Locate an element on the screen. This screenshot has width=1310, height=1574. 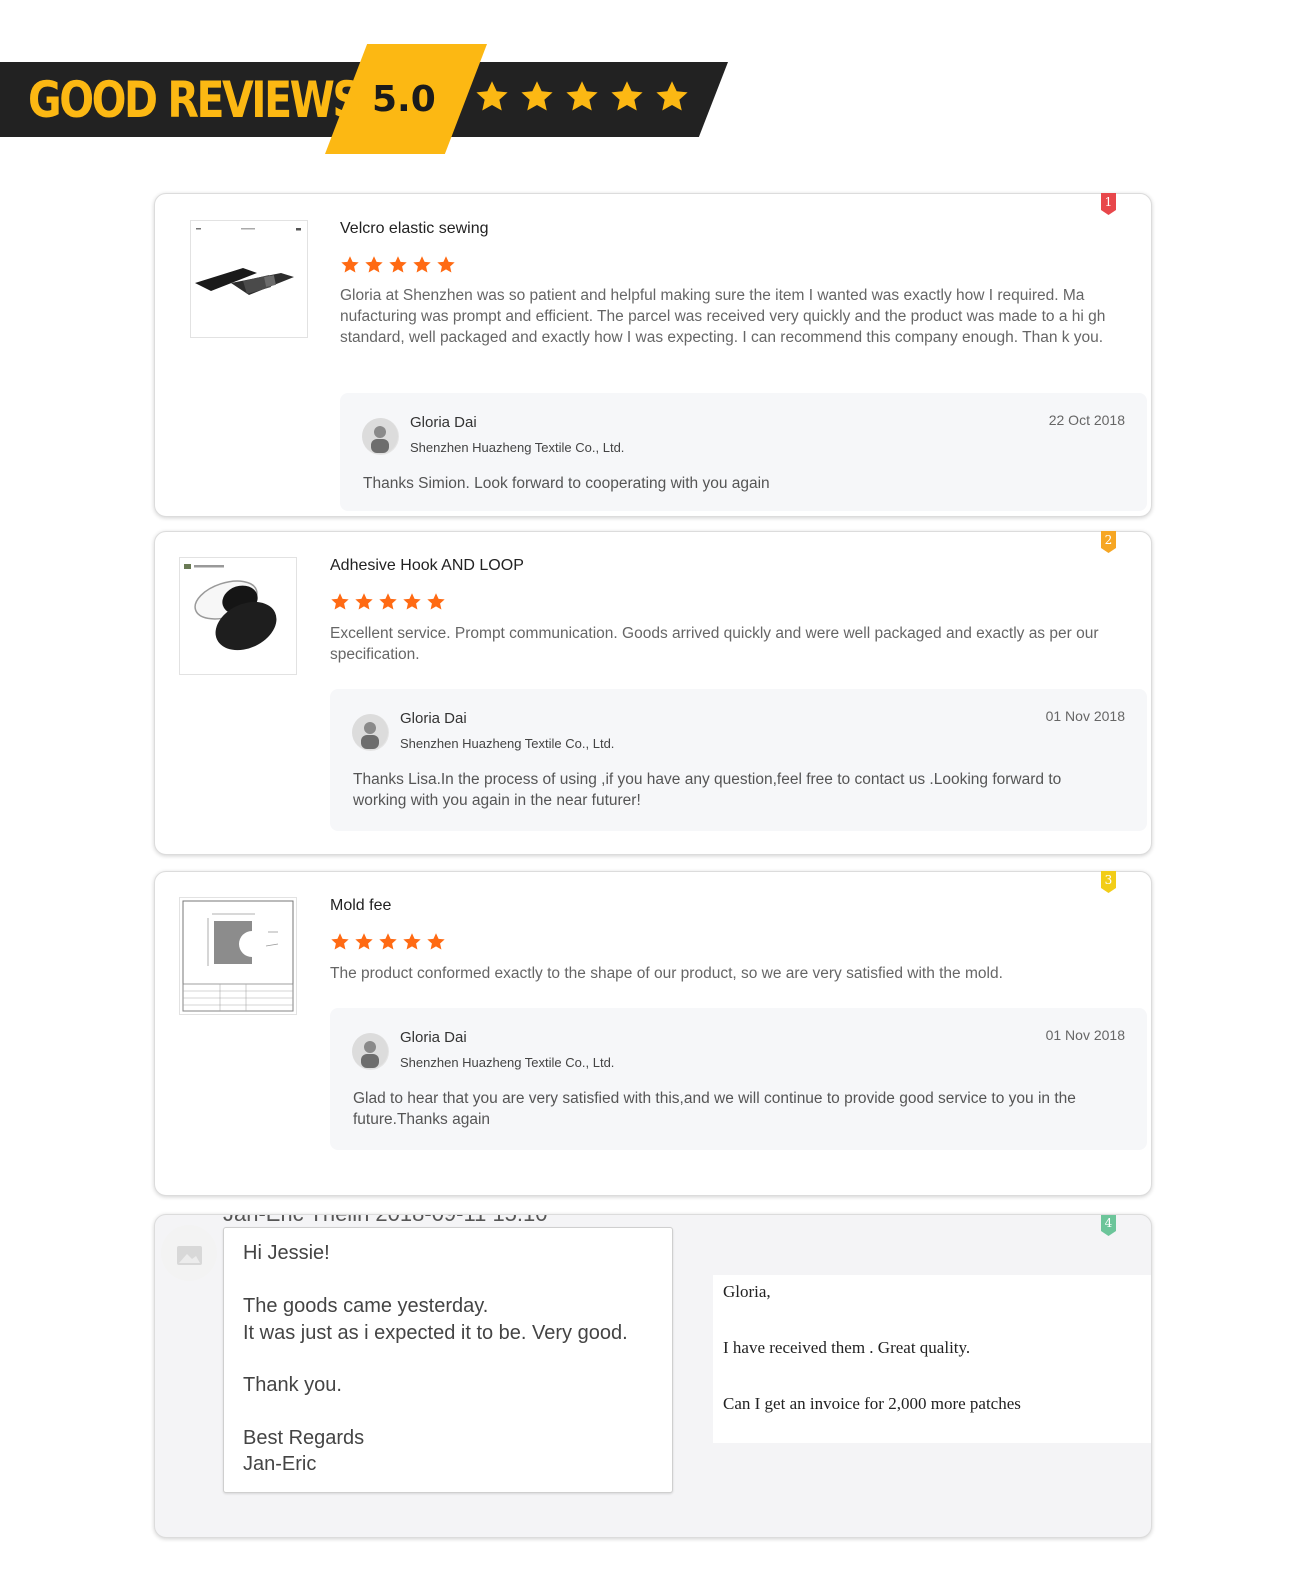
rank-badge: 4 is located at coordinates (1108, 1225).